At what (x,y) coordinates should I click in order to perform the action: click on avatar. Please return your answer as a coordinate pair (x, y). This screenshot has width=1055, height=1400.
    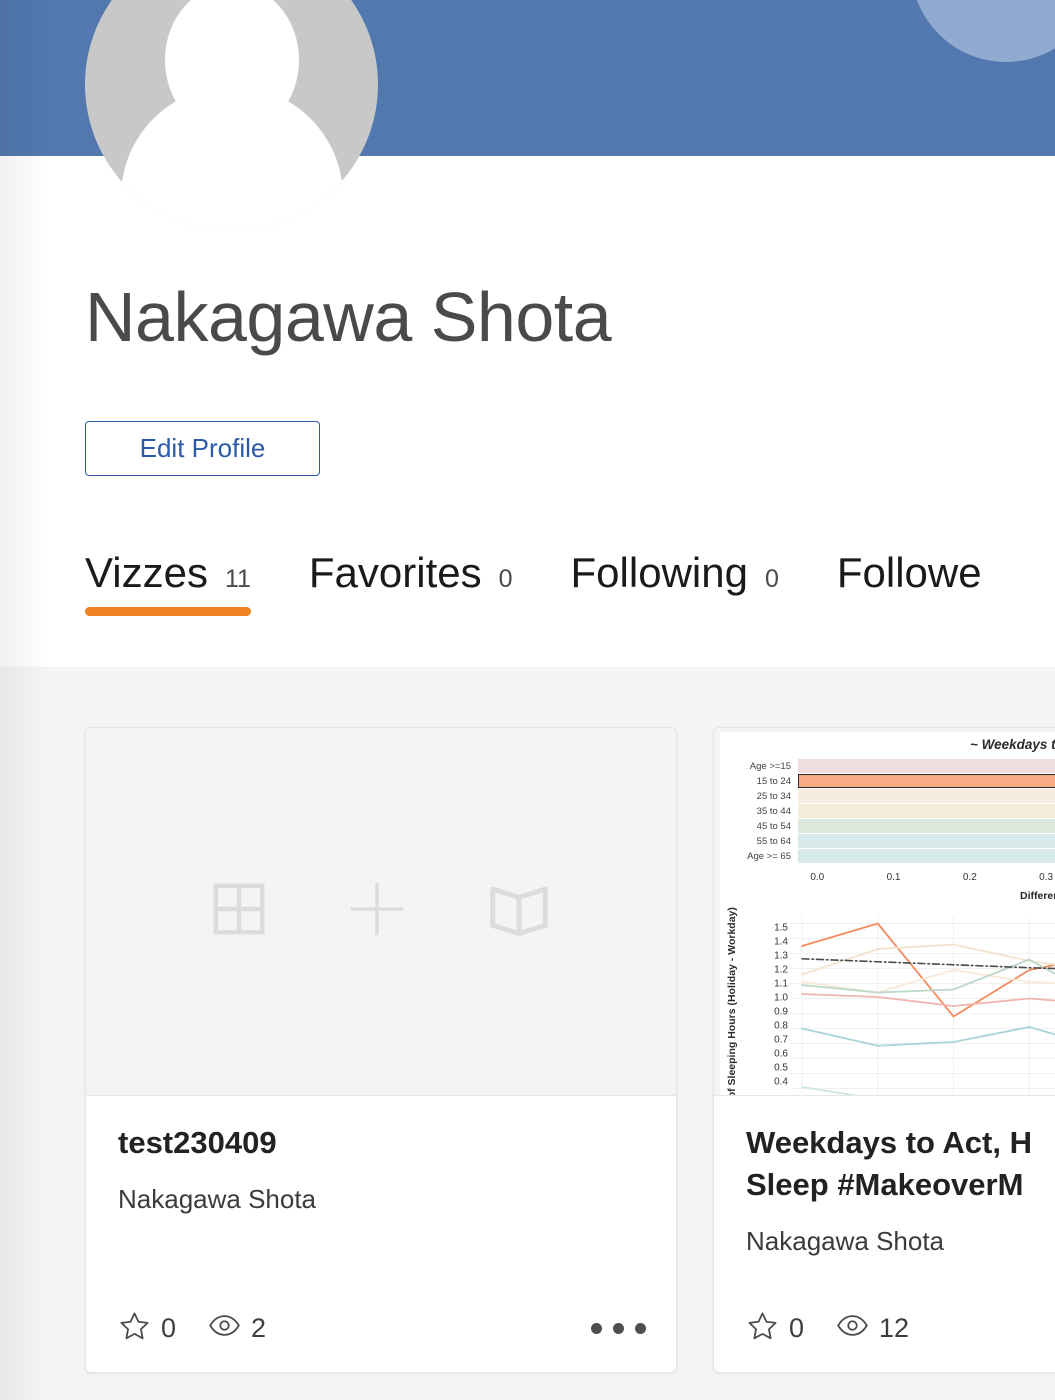
    Looking at the image, I should click on (231, 115).